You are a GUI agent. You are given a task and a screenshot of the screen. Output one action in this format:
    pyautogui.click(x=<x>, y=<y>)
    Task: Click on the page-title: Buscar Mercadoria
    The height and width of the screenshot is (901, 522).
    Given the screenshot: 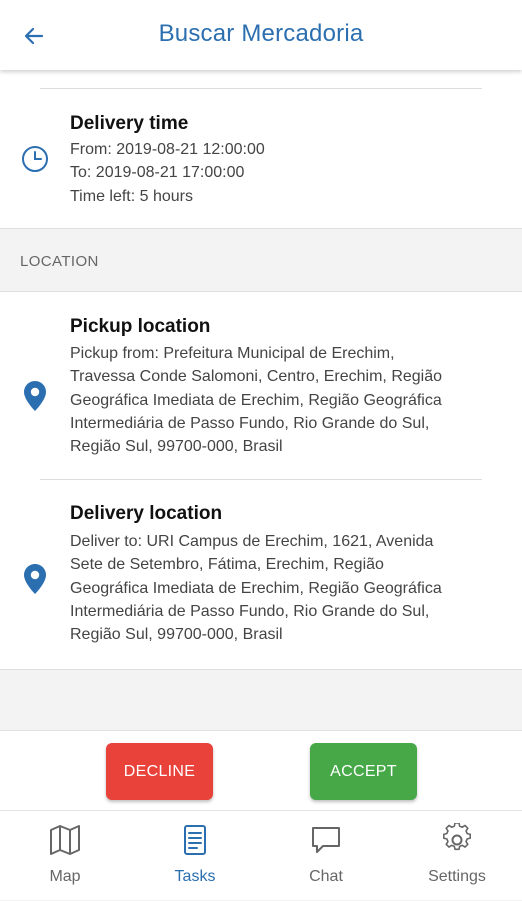 What is the action you would take?
    pyautogui.click(x=261, y=33)
    